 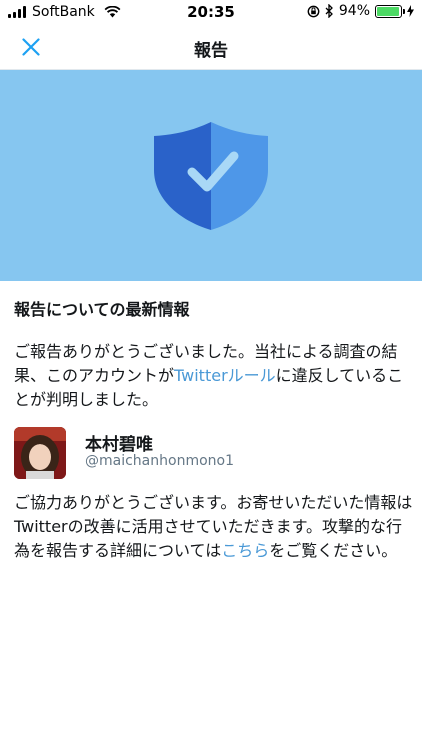 What do you see at coordinates (245, 550) in the screenshot?
I see `details-link: こちら` at bounding box center [245, 550].